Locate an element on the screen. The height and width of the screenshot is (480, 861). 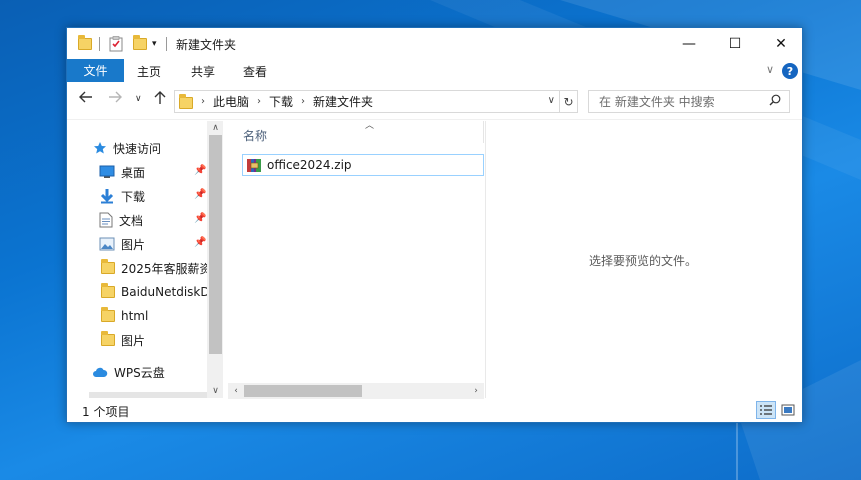
qa-separator is located at coordinates (99, 44).